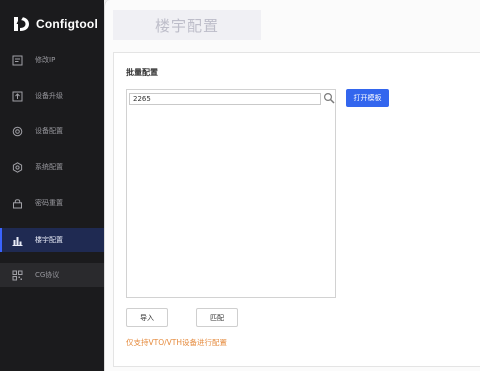 The height and width of the screenshot is (371, 480). I want to click on app-name: Configtool, so click(67, 24).